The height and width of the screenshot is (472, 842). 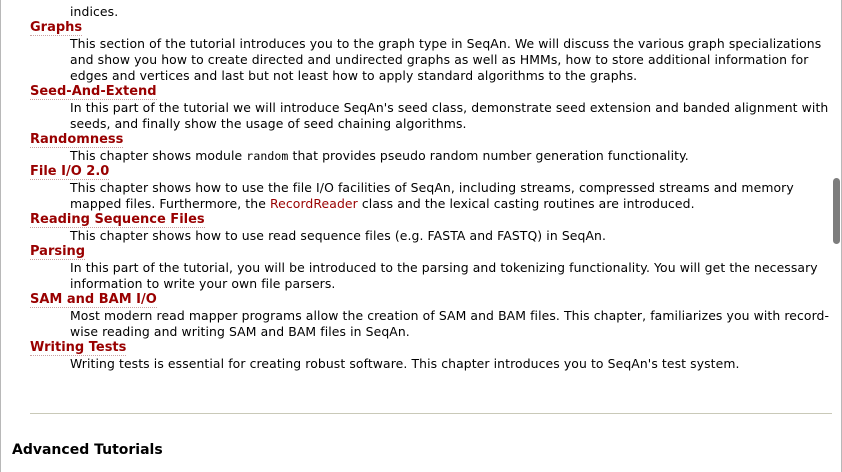 I want to click on reading-sequence-files-link: Reading Sequence Files, so click(x=117, y=220).